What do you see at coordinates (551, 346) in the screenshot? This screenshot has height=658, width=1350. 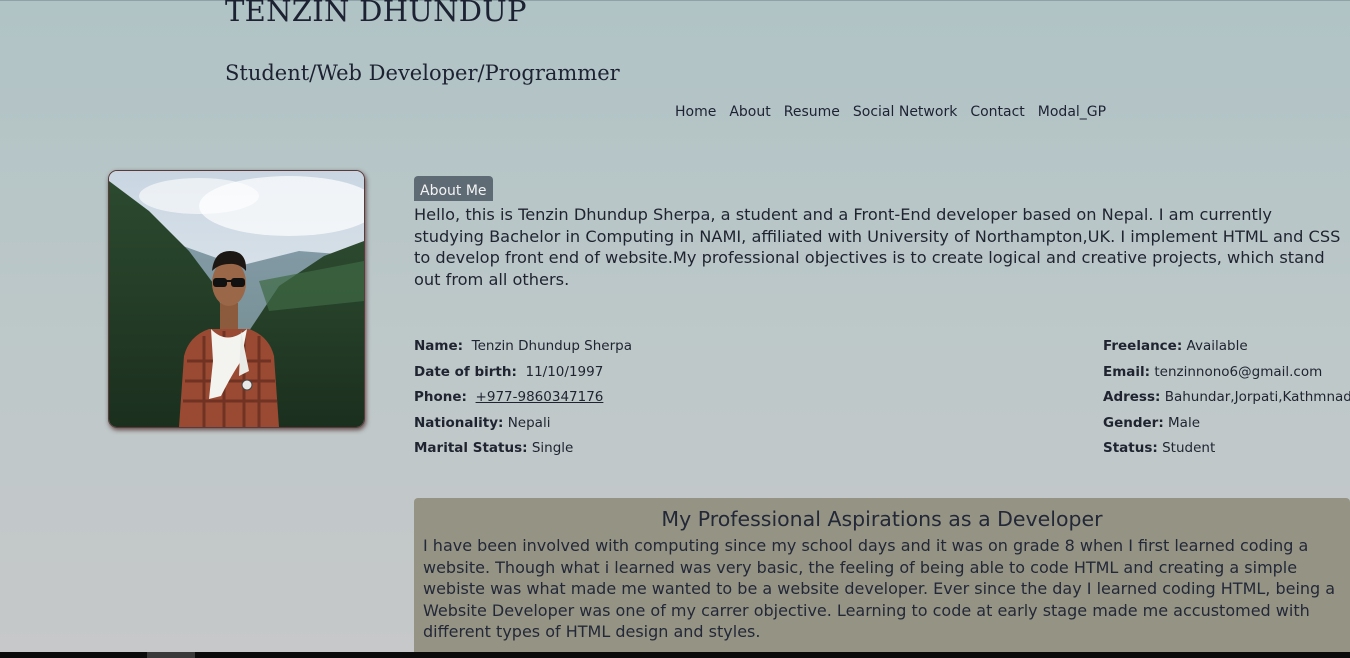 I see `detail-value: Tenzin Dhundup Sherpa` at bounding box center [551, 346].